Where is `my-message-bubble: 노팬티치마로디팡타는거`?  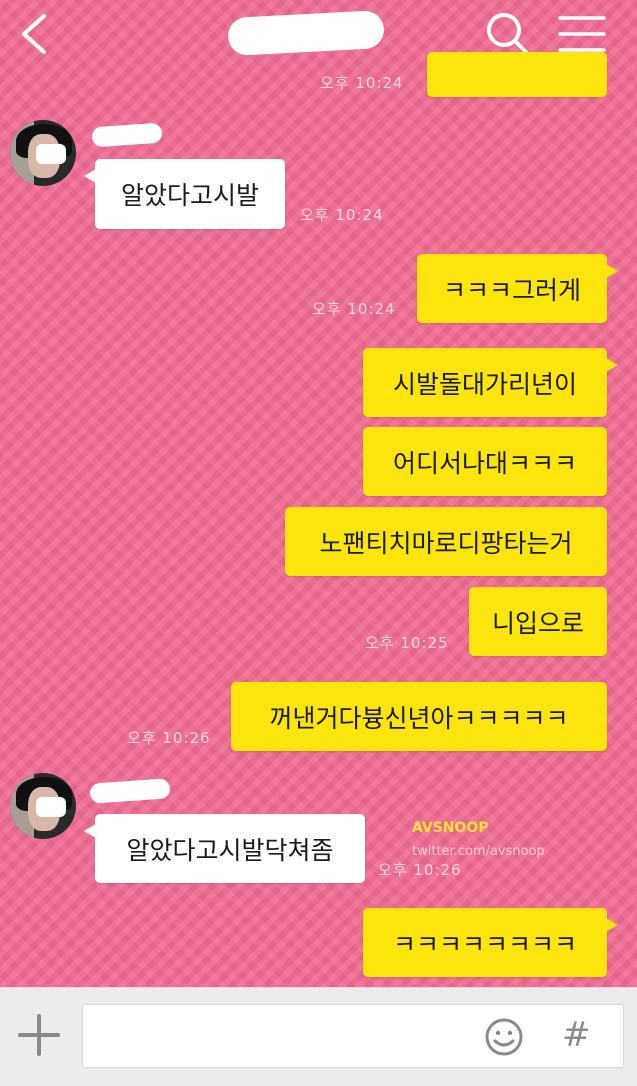 my-message-bubble: 노팬티치마로디팡타는거 is located at coordinates (446, 541).